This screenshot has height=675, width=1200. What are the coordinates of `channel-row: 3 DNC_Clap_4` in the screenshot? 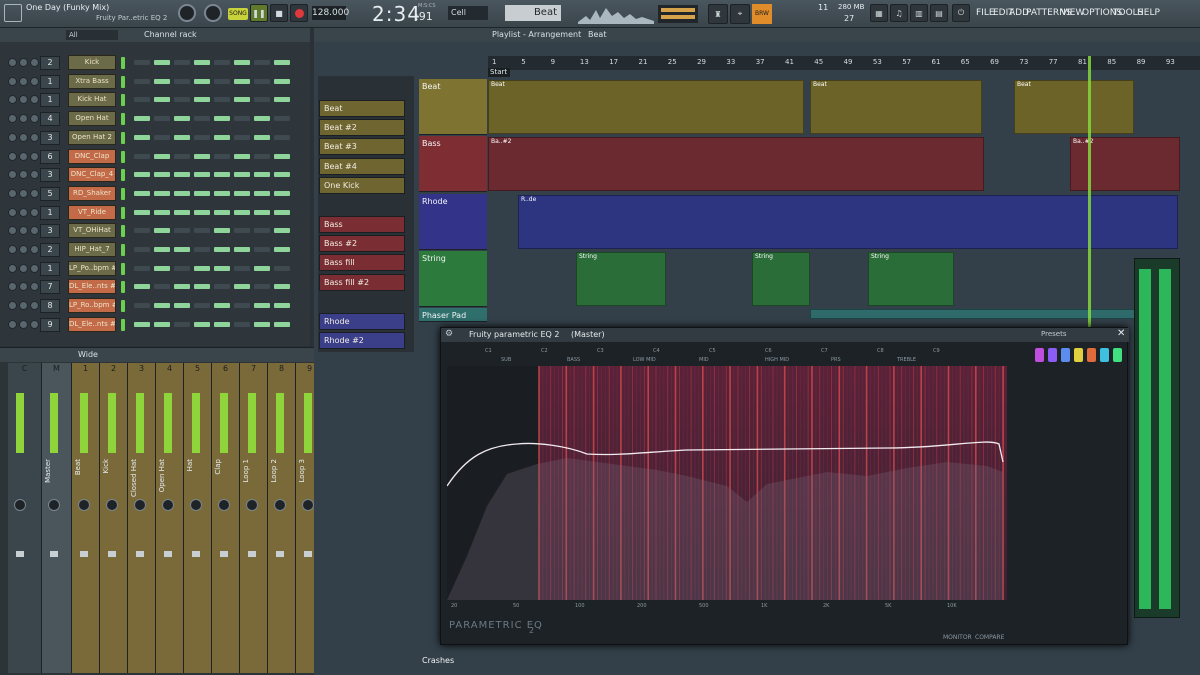 It's located at (150, 175).